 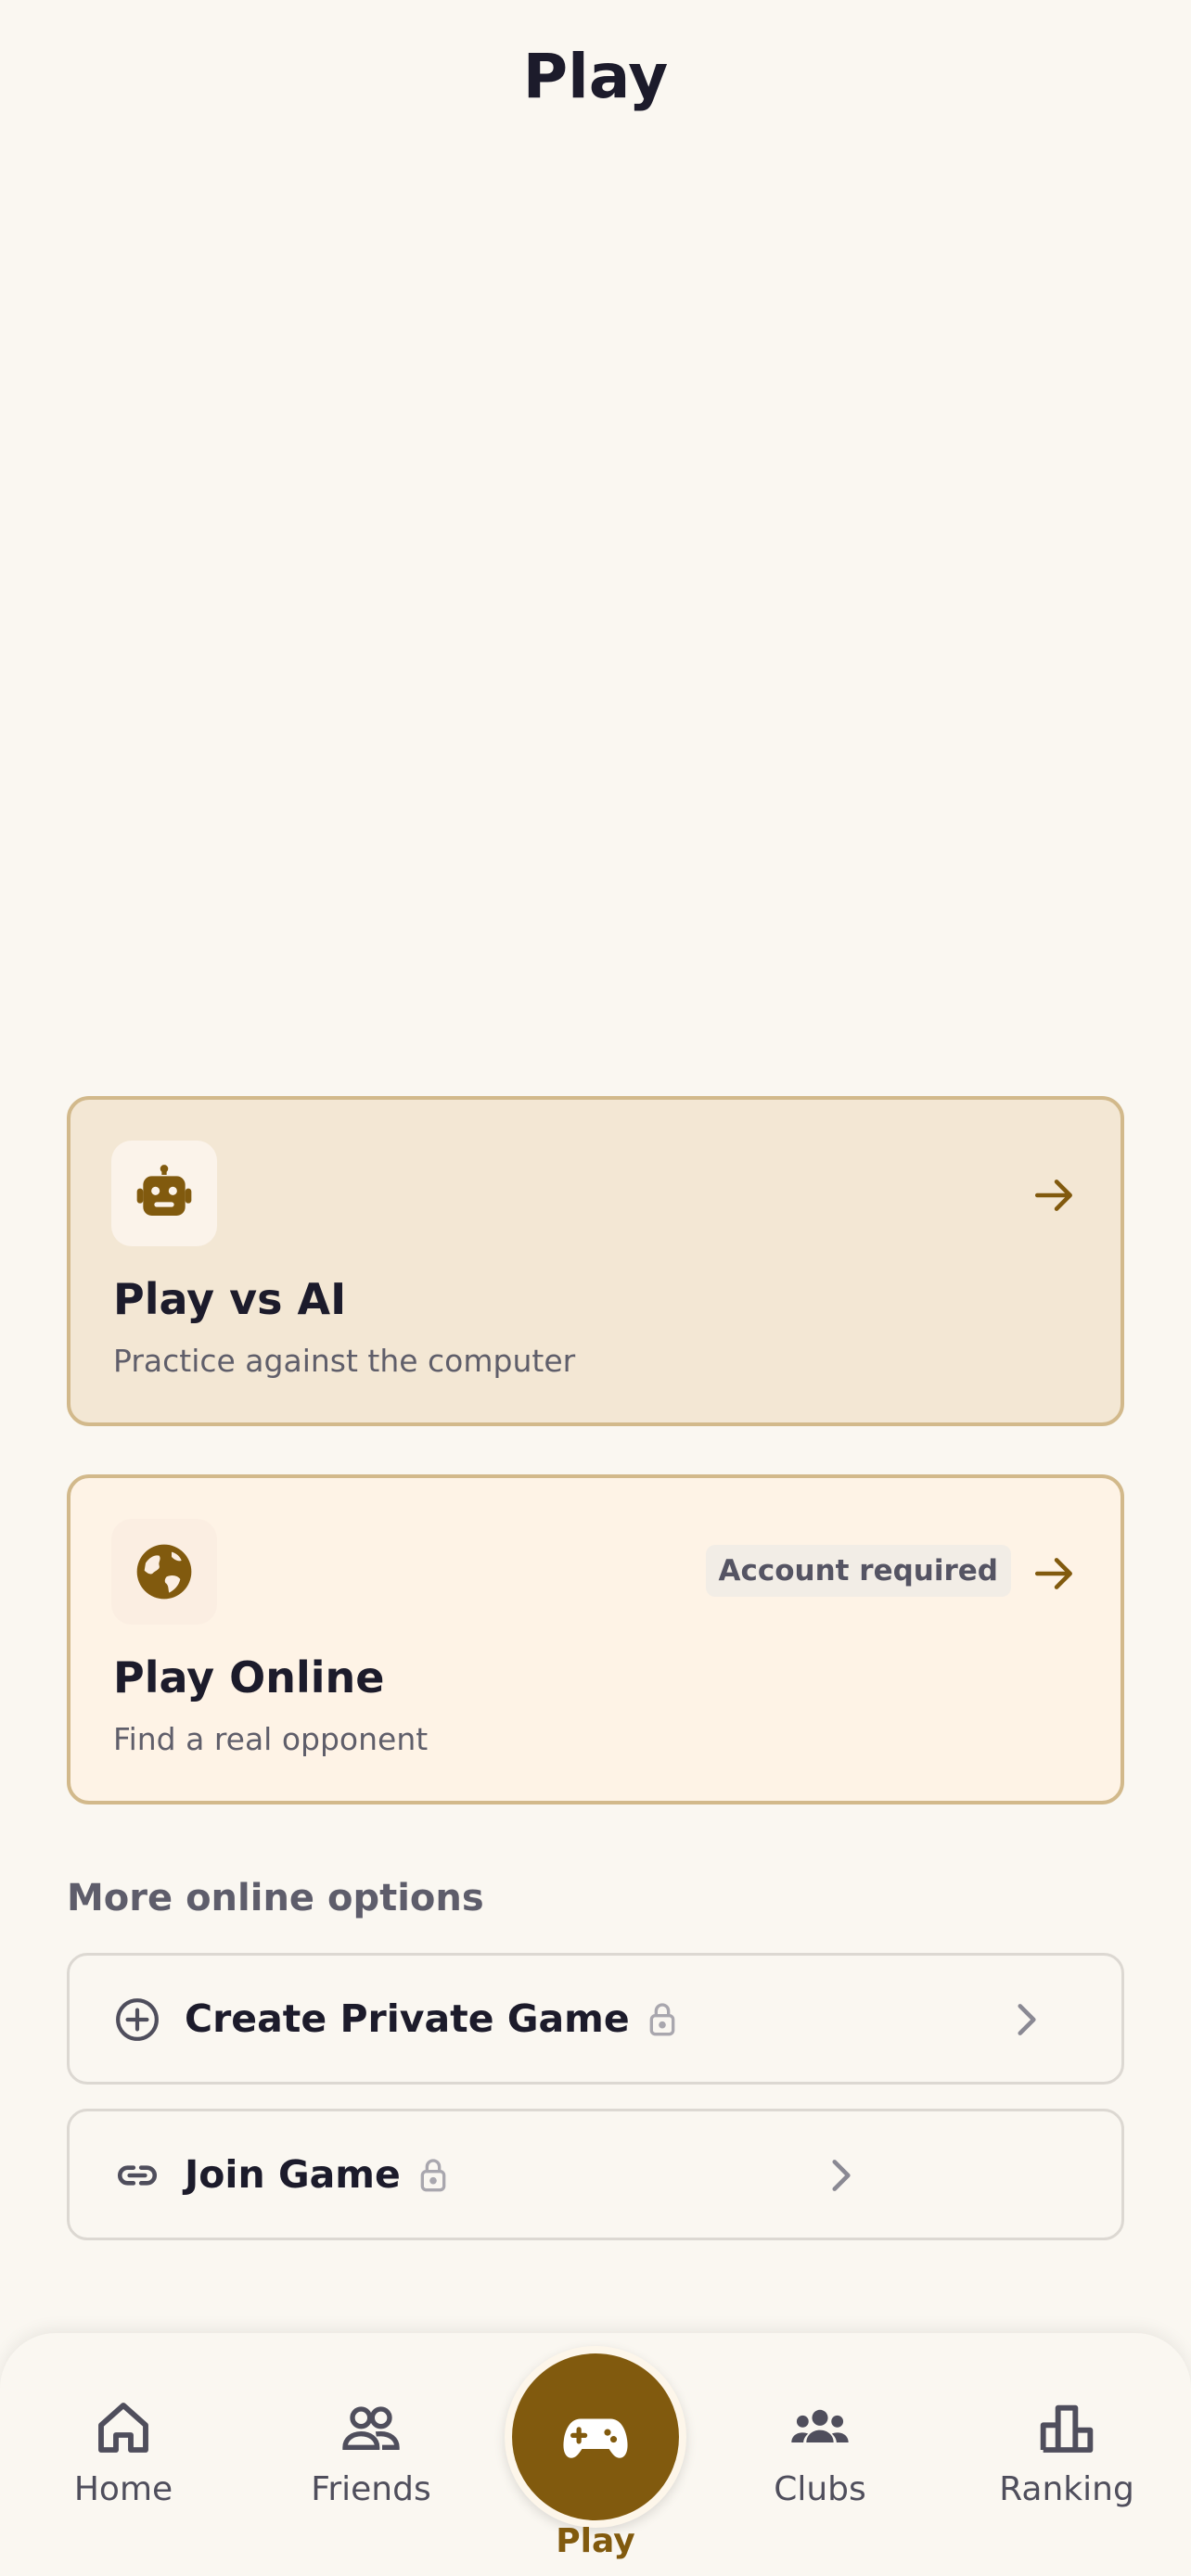 I want to click on create-private-game-label: Create Private Game, so click(x=407, y=2019).